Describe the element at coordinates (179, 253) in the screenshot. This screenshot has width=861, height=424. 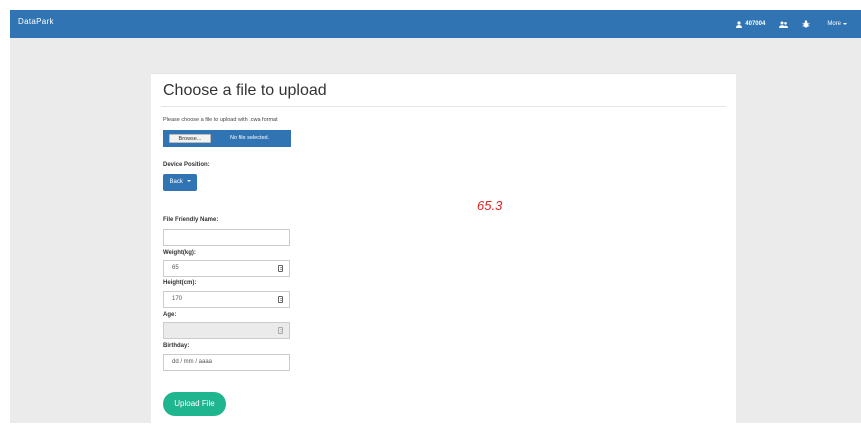
I see `weight-label: Weight(kg):` at that location.